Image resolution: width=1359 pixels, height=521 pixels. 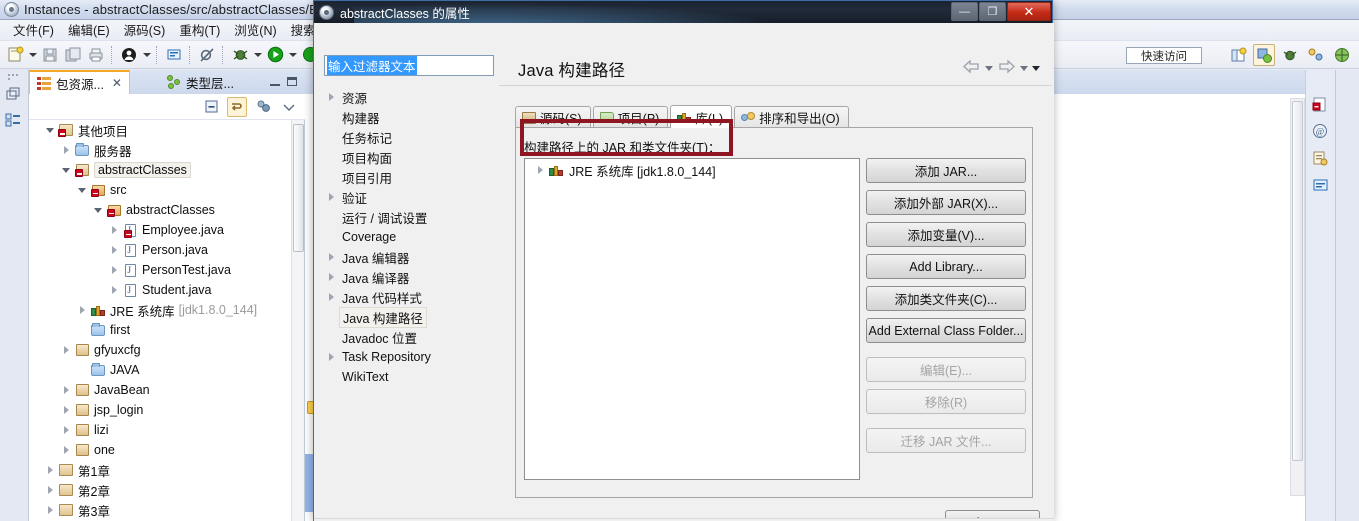 What do you see at coordinates (166, 270) in the screenshot?
I see `tree-item-persontest-java: PersonTest.java` at bounding box center [166, 270].